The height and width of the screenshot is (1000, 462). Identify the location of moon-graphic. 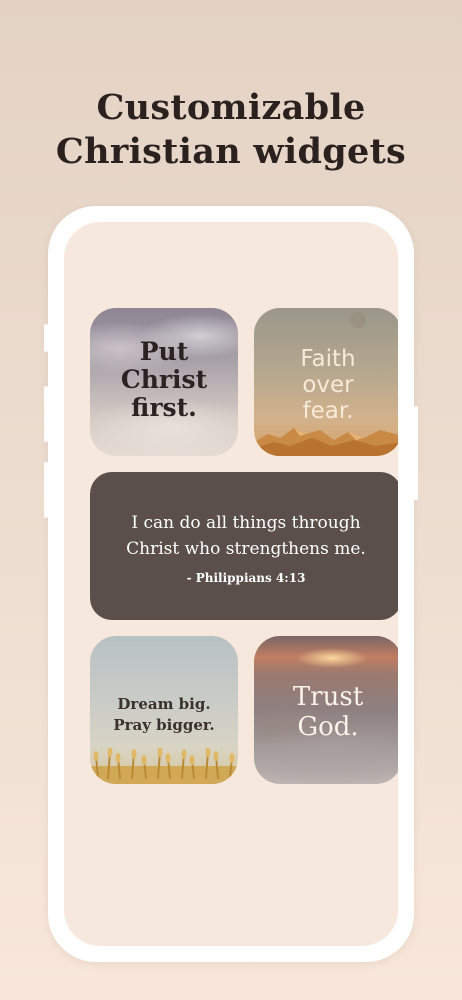
(358, 320).